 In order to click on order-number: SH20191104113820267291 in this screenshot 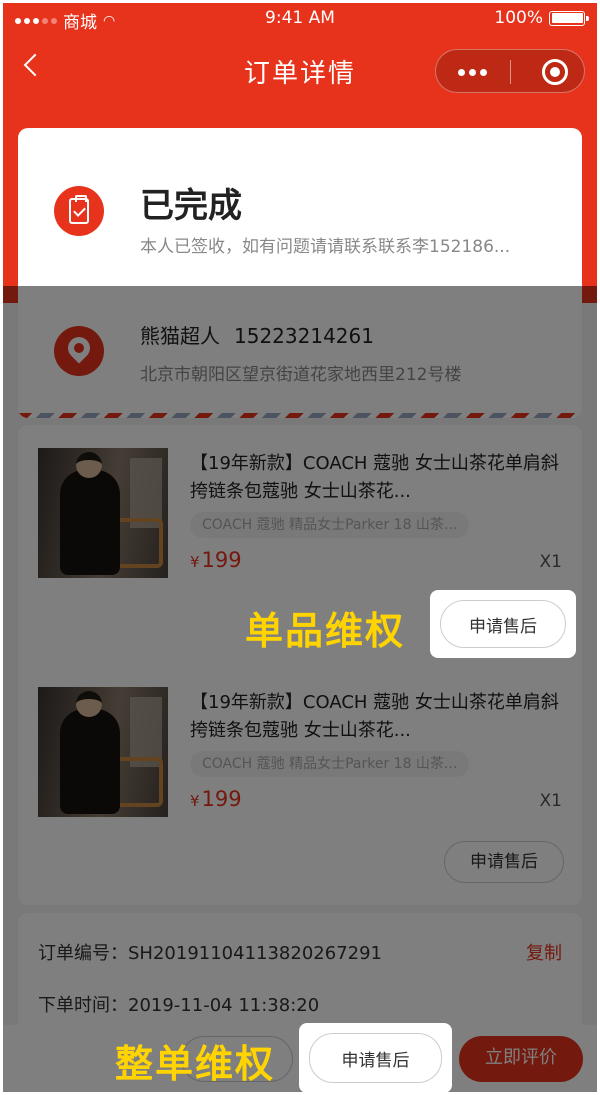, I will do `click(255, 953)`.